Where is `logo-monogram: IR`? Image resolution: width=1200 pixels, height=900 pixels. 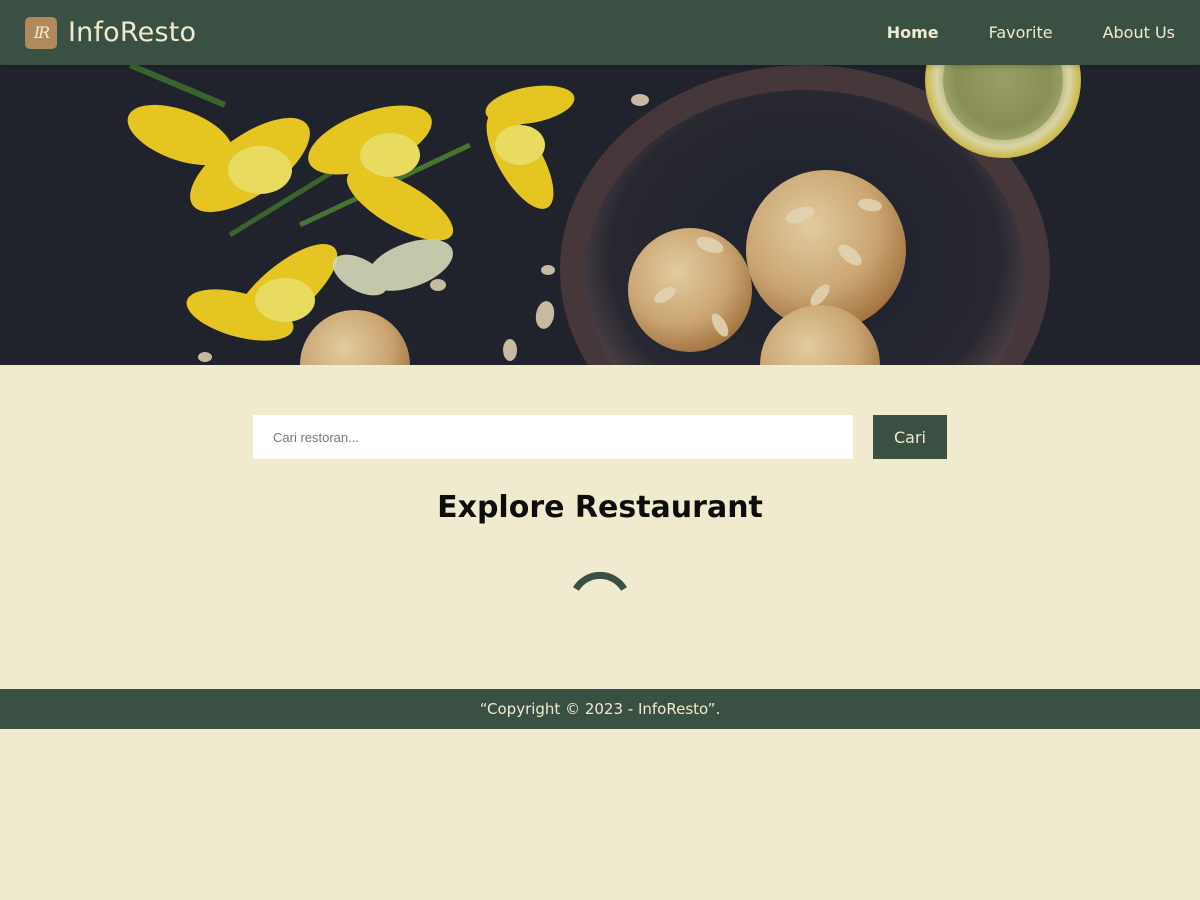 logo-monogram: IR is located at coordinates (41, 32).